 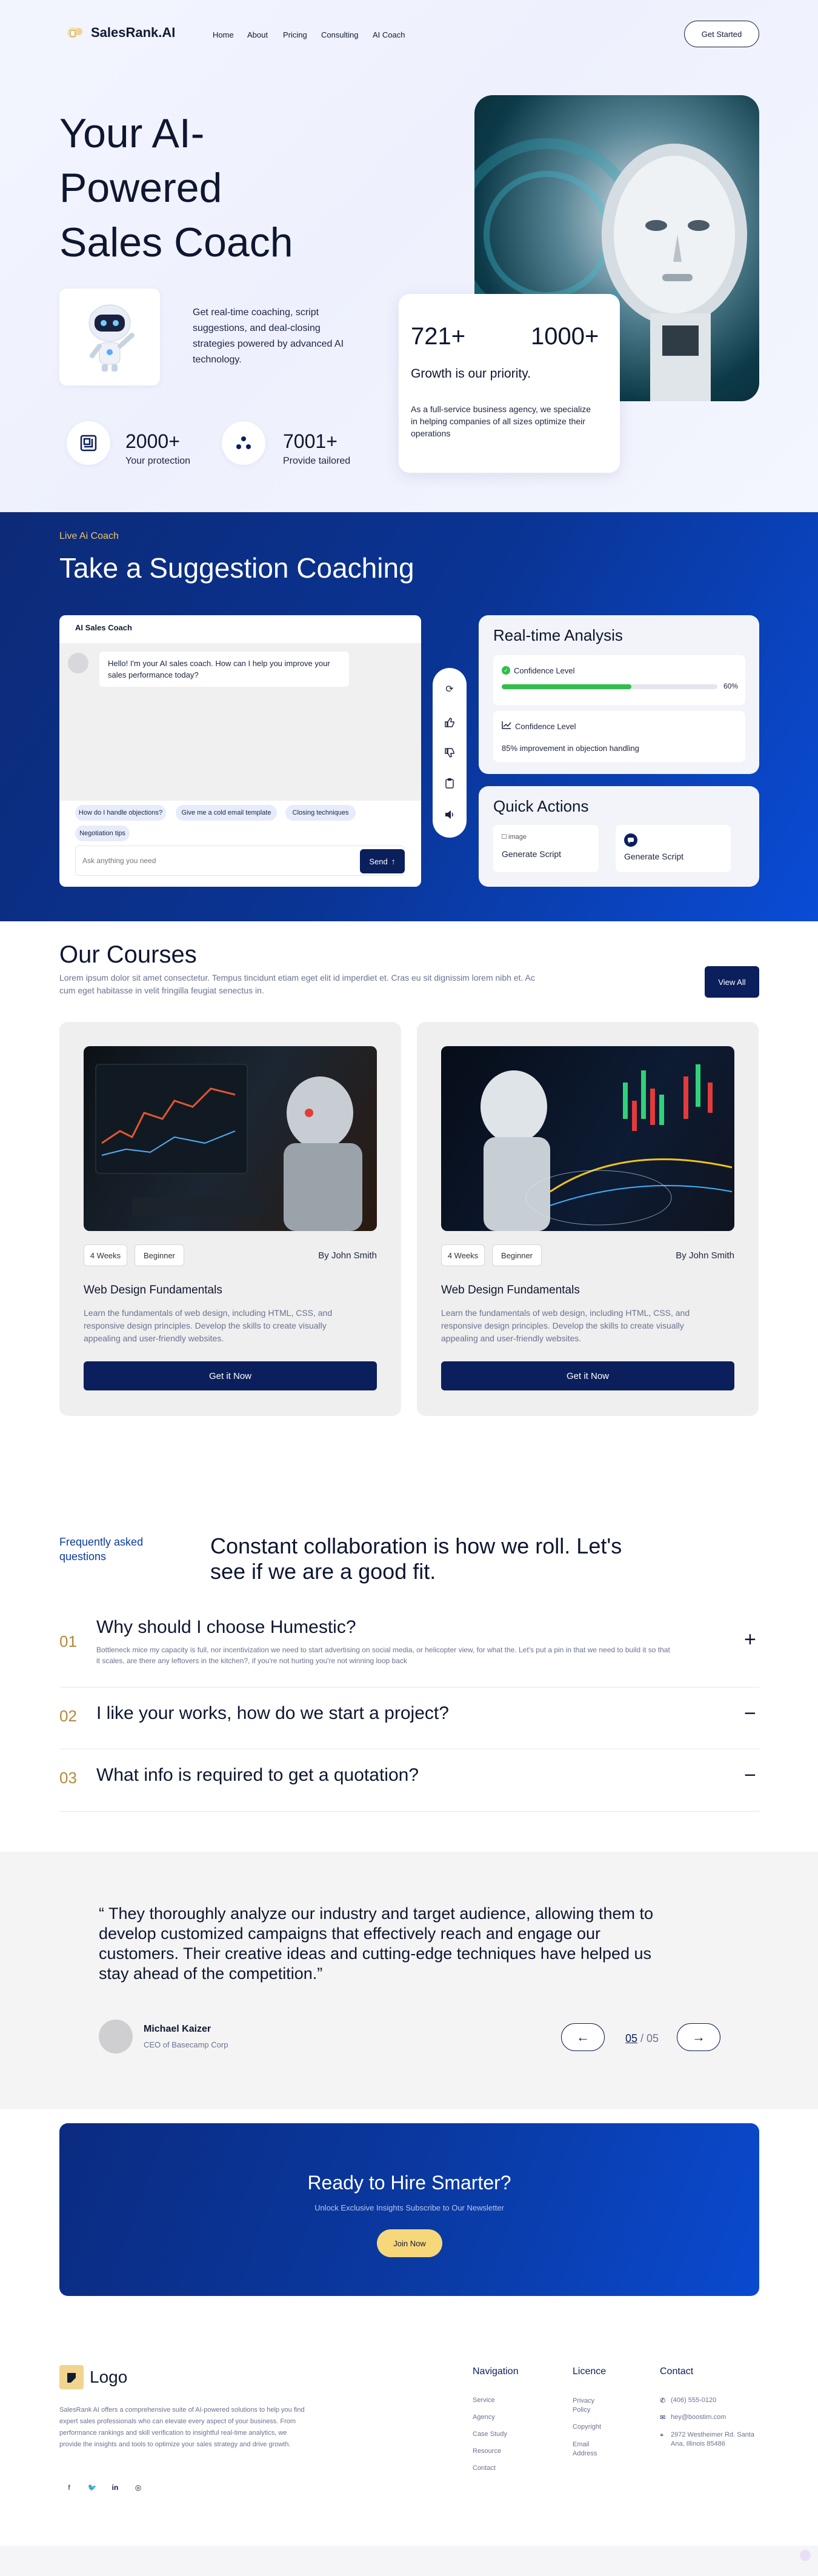 I want to click on linkedin-icon: in, so click(x=115, y=2488).